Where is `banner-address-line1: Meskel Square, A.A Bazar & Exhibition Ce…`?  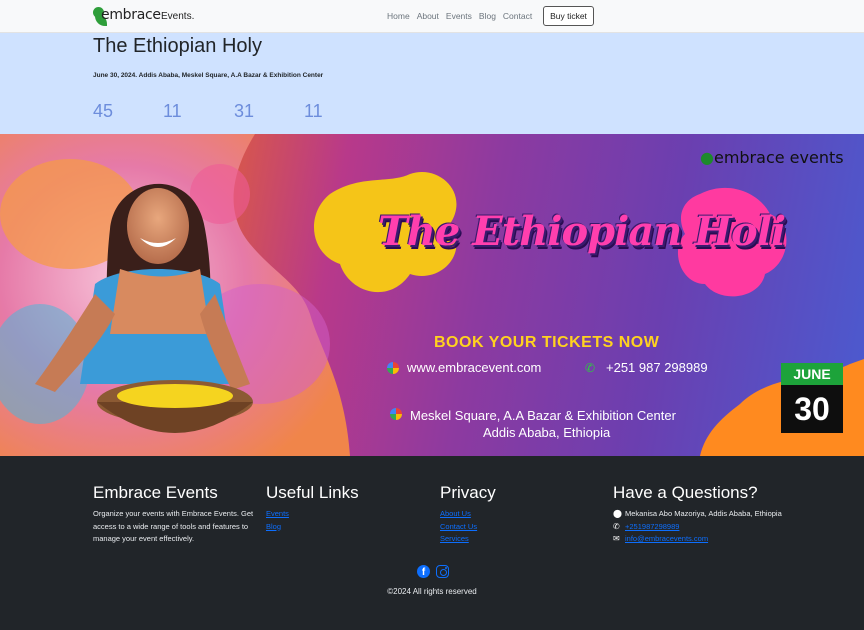
banner-address-line1: Meskel Square, A.A Bazar & Exhibition Ce… is located at coordinates (533, 415).